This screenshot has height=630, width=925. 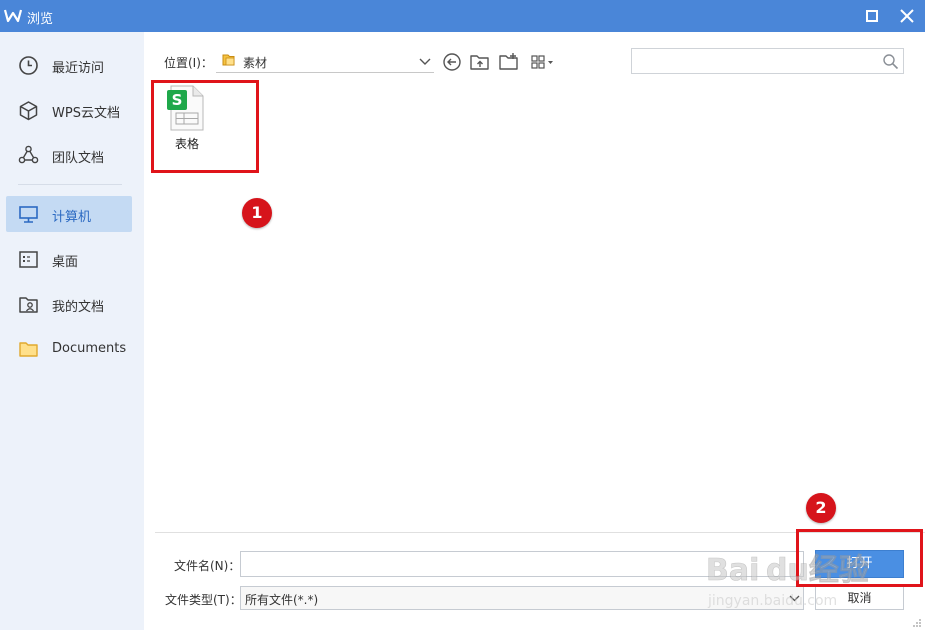 What do you see at coordinates (203, 600) in the screenshot?
I see `filetype-label: 文件类型(T)：` at bounding box center [203, 600].